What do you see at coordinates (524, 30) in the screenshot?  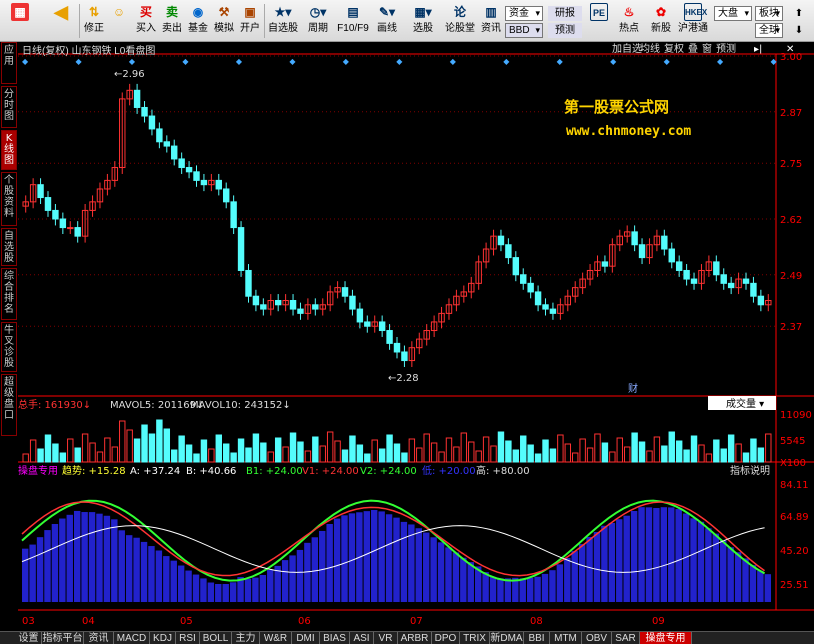 I see `bbd-dropdown: BBD` at bounding box center [524, 30].